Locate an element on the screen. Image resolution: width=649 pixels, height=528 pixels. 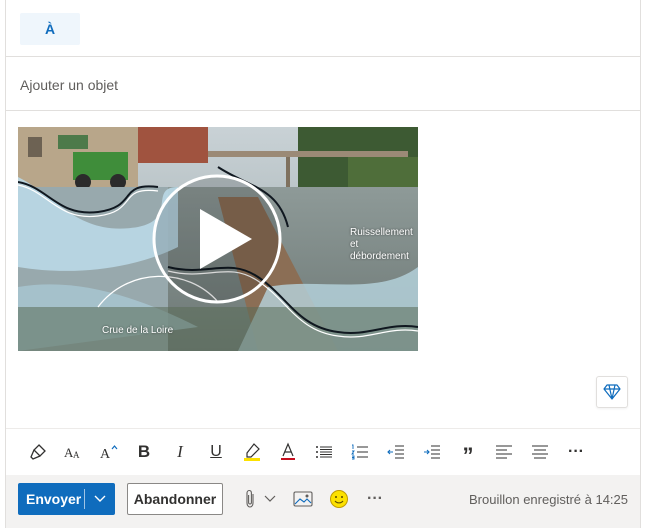
to-button: À is located at coordinates (50, 29).